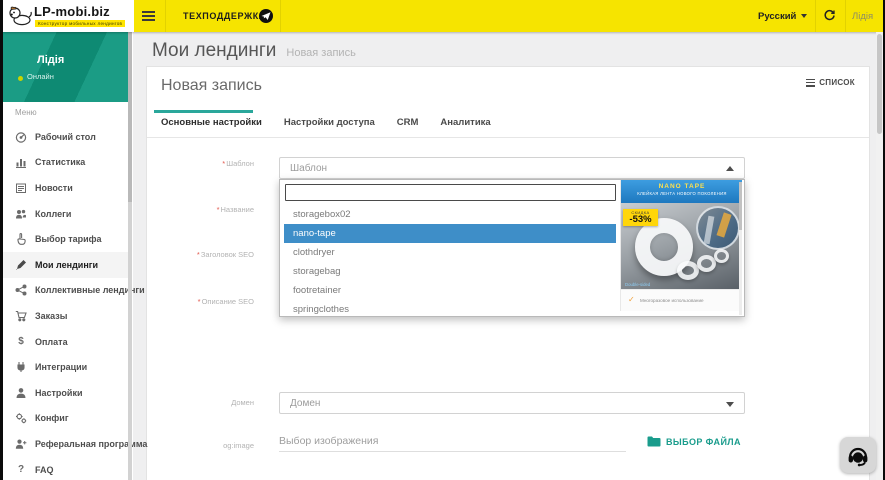  Describe the element at coordinates (54, 187) in the screenshot. I see `sidebar-item-label: Новости` at that location.